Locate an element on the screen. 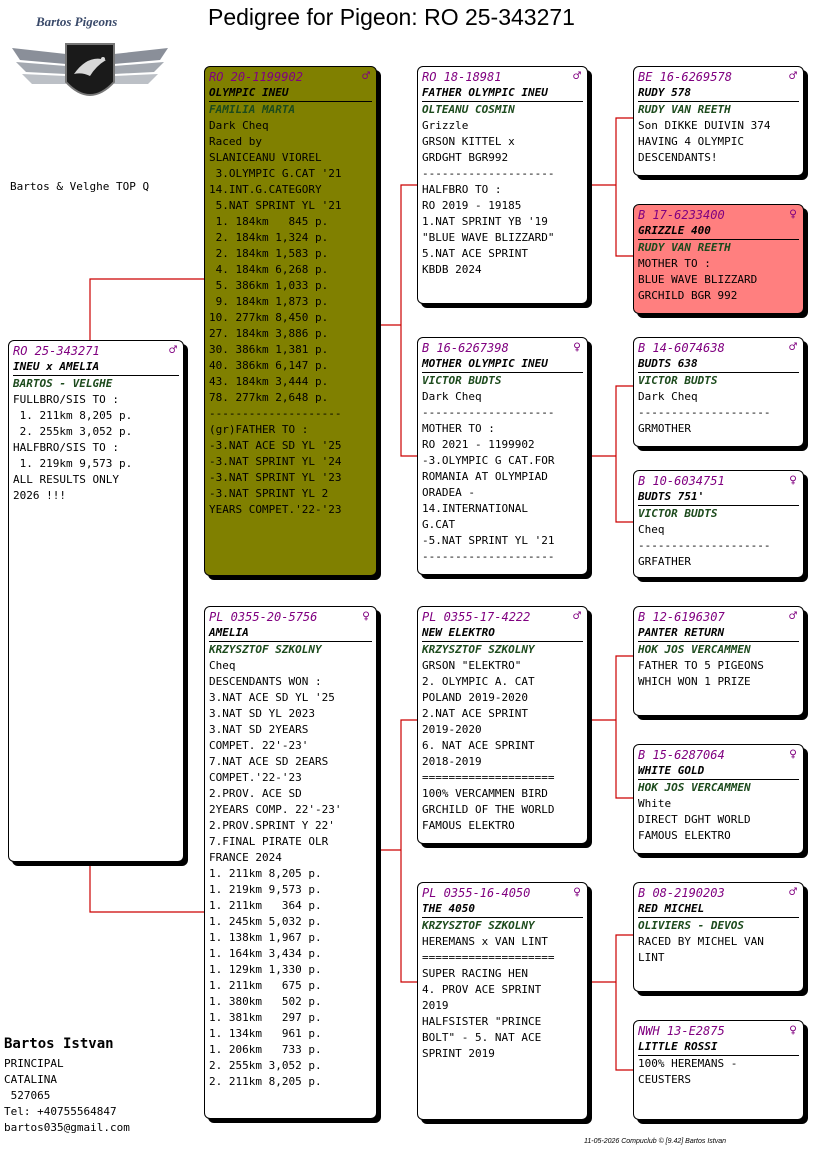 This screenshot has width=816, height=1172. note-line: Grizzle is located at coordinates (445, 125).